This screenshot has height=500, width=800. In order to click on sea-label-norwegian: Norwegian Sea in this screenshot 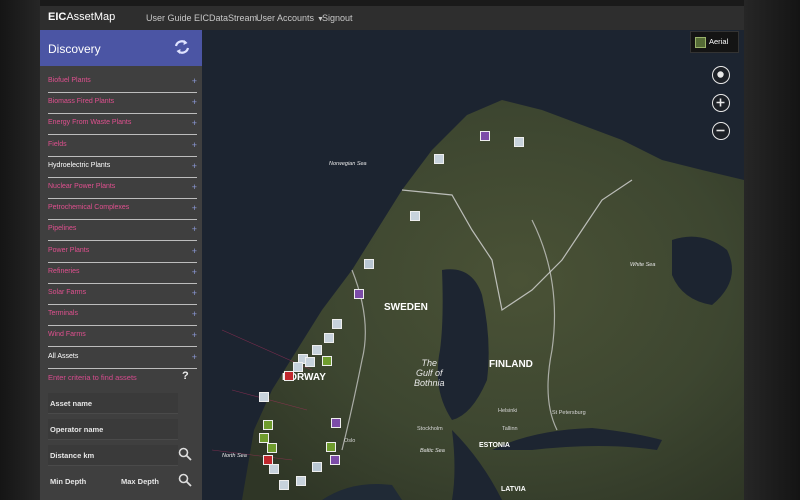, I will do `click(348, 164)`.